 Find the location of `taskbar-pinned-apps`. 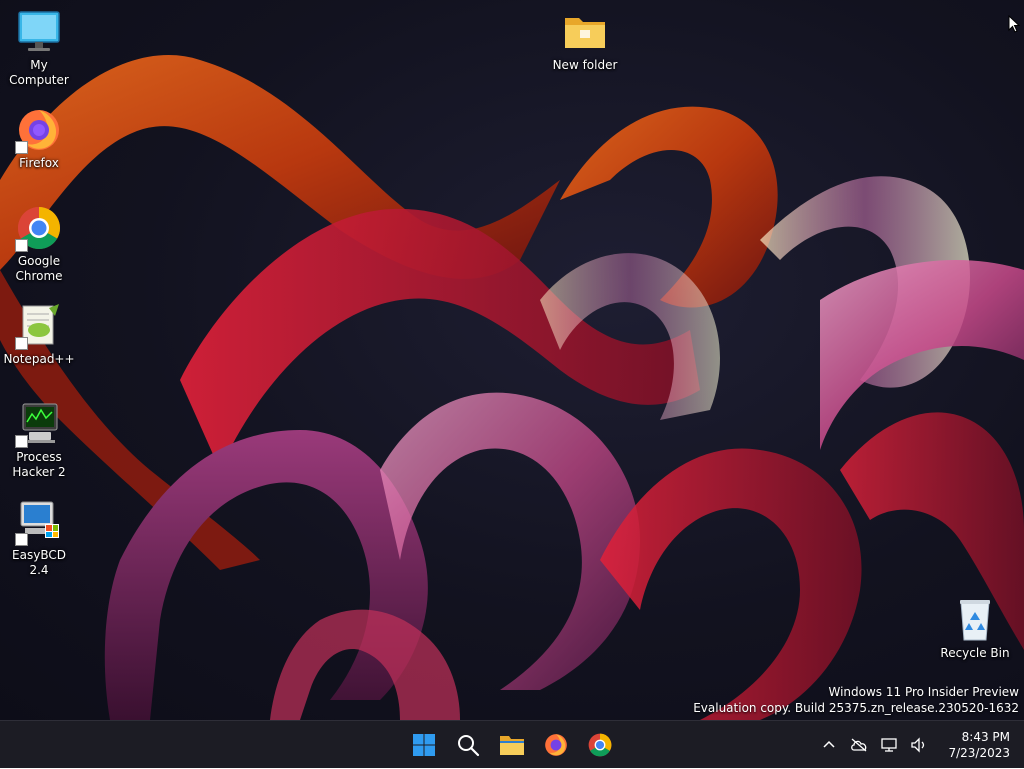

taskbar-pinned-apps is located at coordinates (512, 745).